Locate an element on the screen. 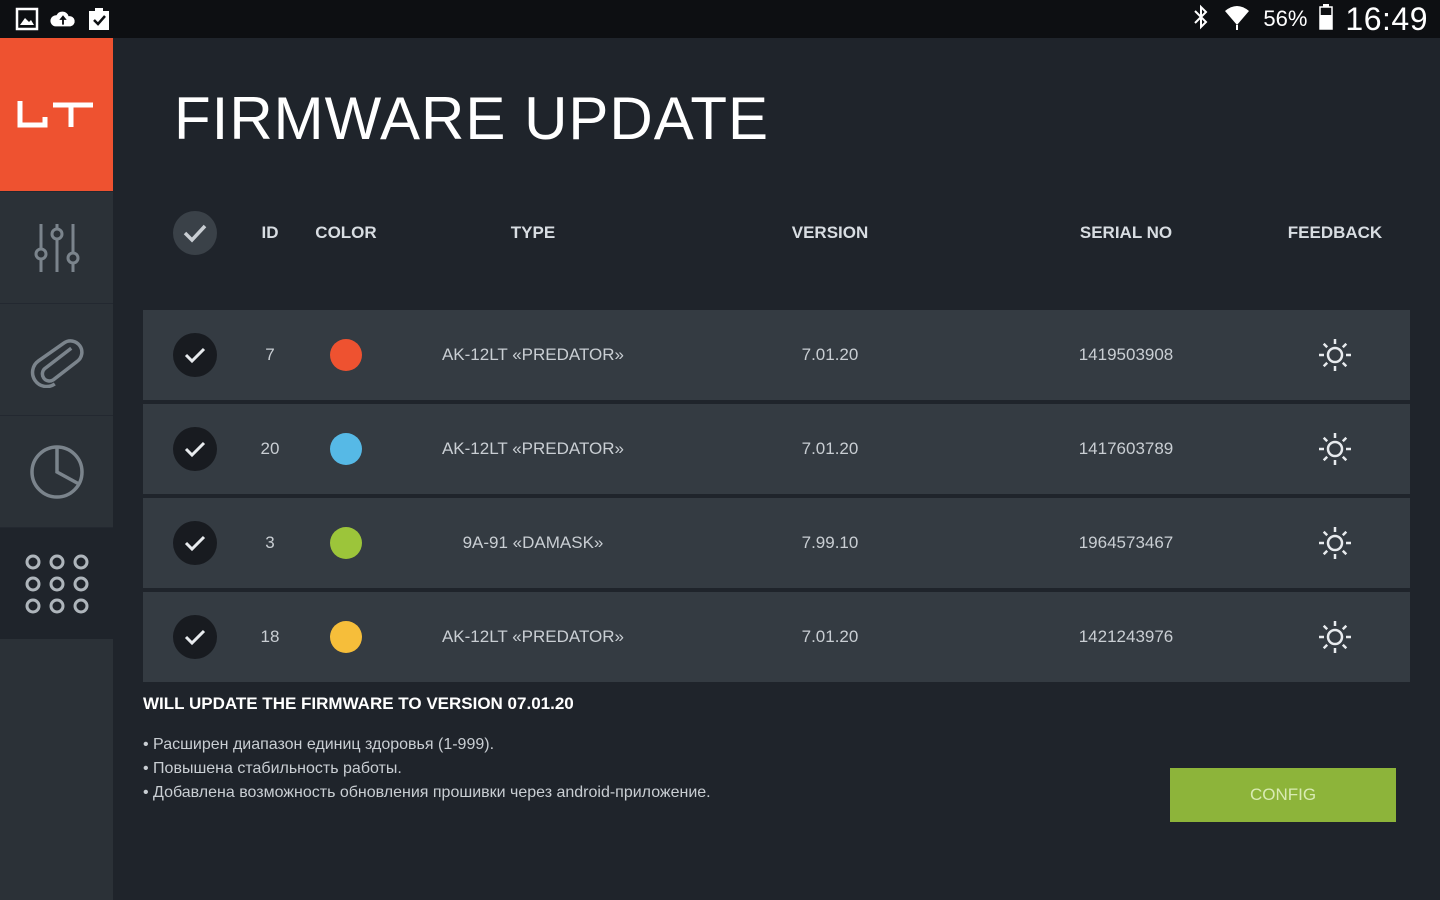  row-type: 9A-91 «DAMASK» is located at coordinates (533, 542).